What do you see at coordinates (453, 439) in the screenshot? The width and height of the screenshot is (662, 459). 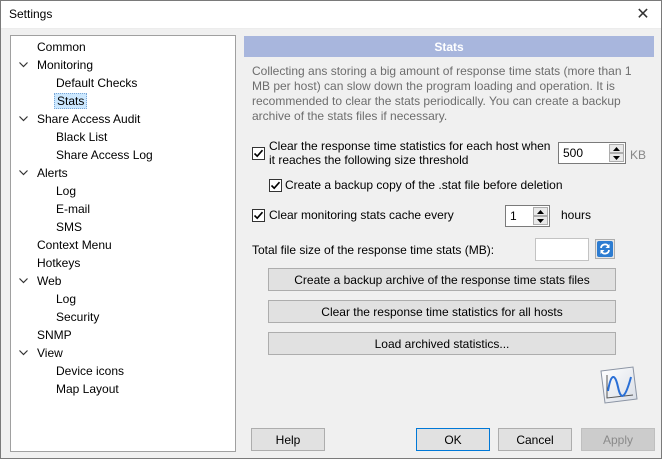 I see `ok-button: OK` at bounding box center [453, 439].